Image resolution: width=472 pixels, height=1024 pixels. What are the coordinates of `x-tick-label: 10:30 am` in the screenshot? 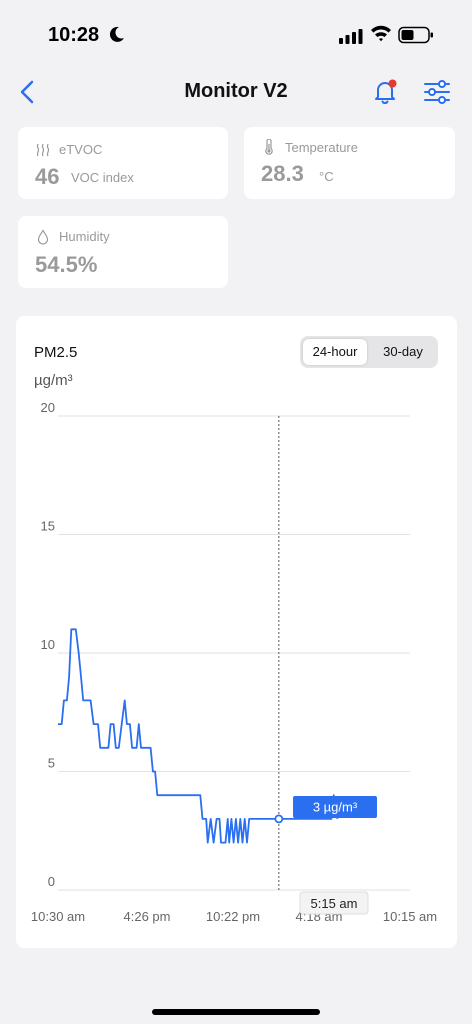 It's located at (58, 916).